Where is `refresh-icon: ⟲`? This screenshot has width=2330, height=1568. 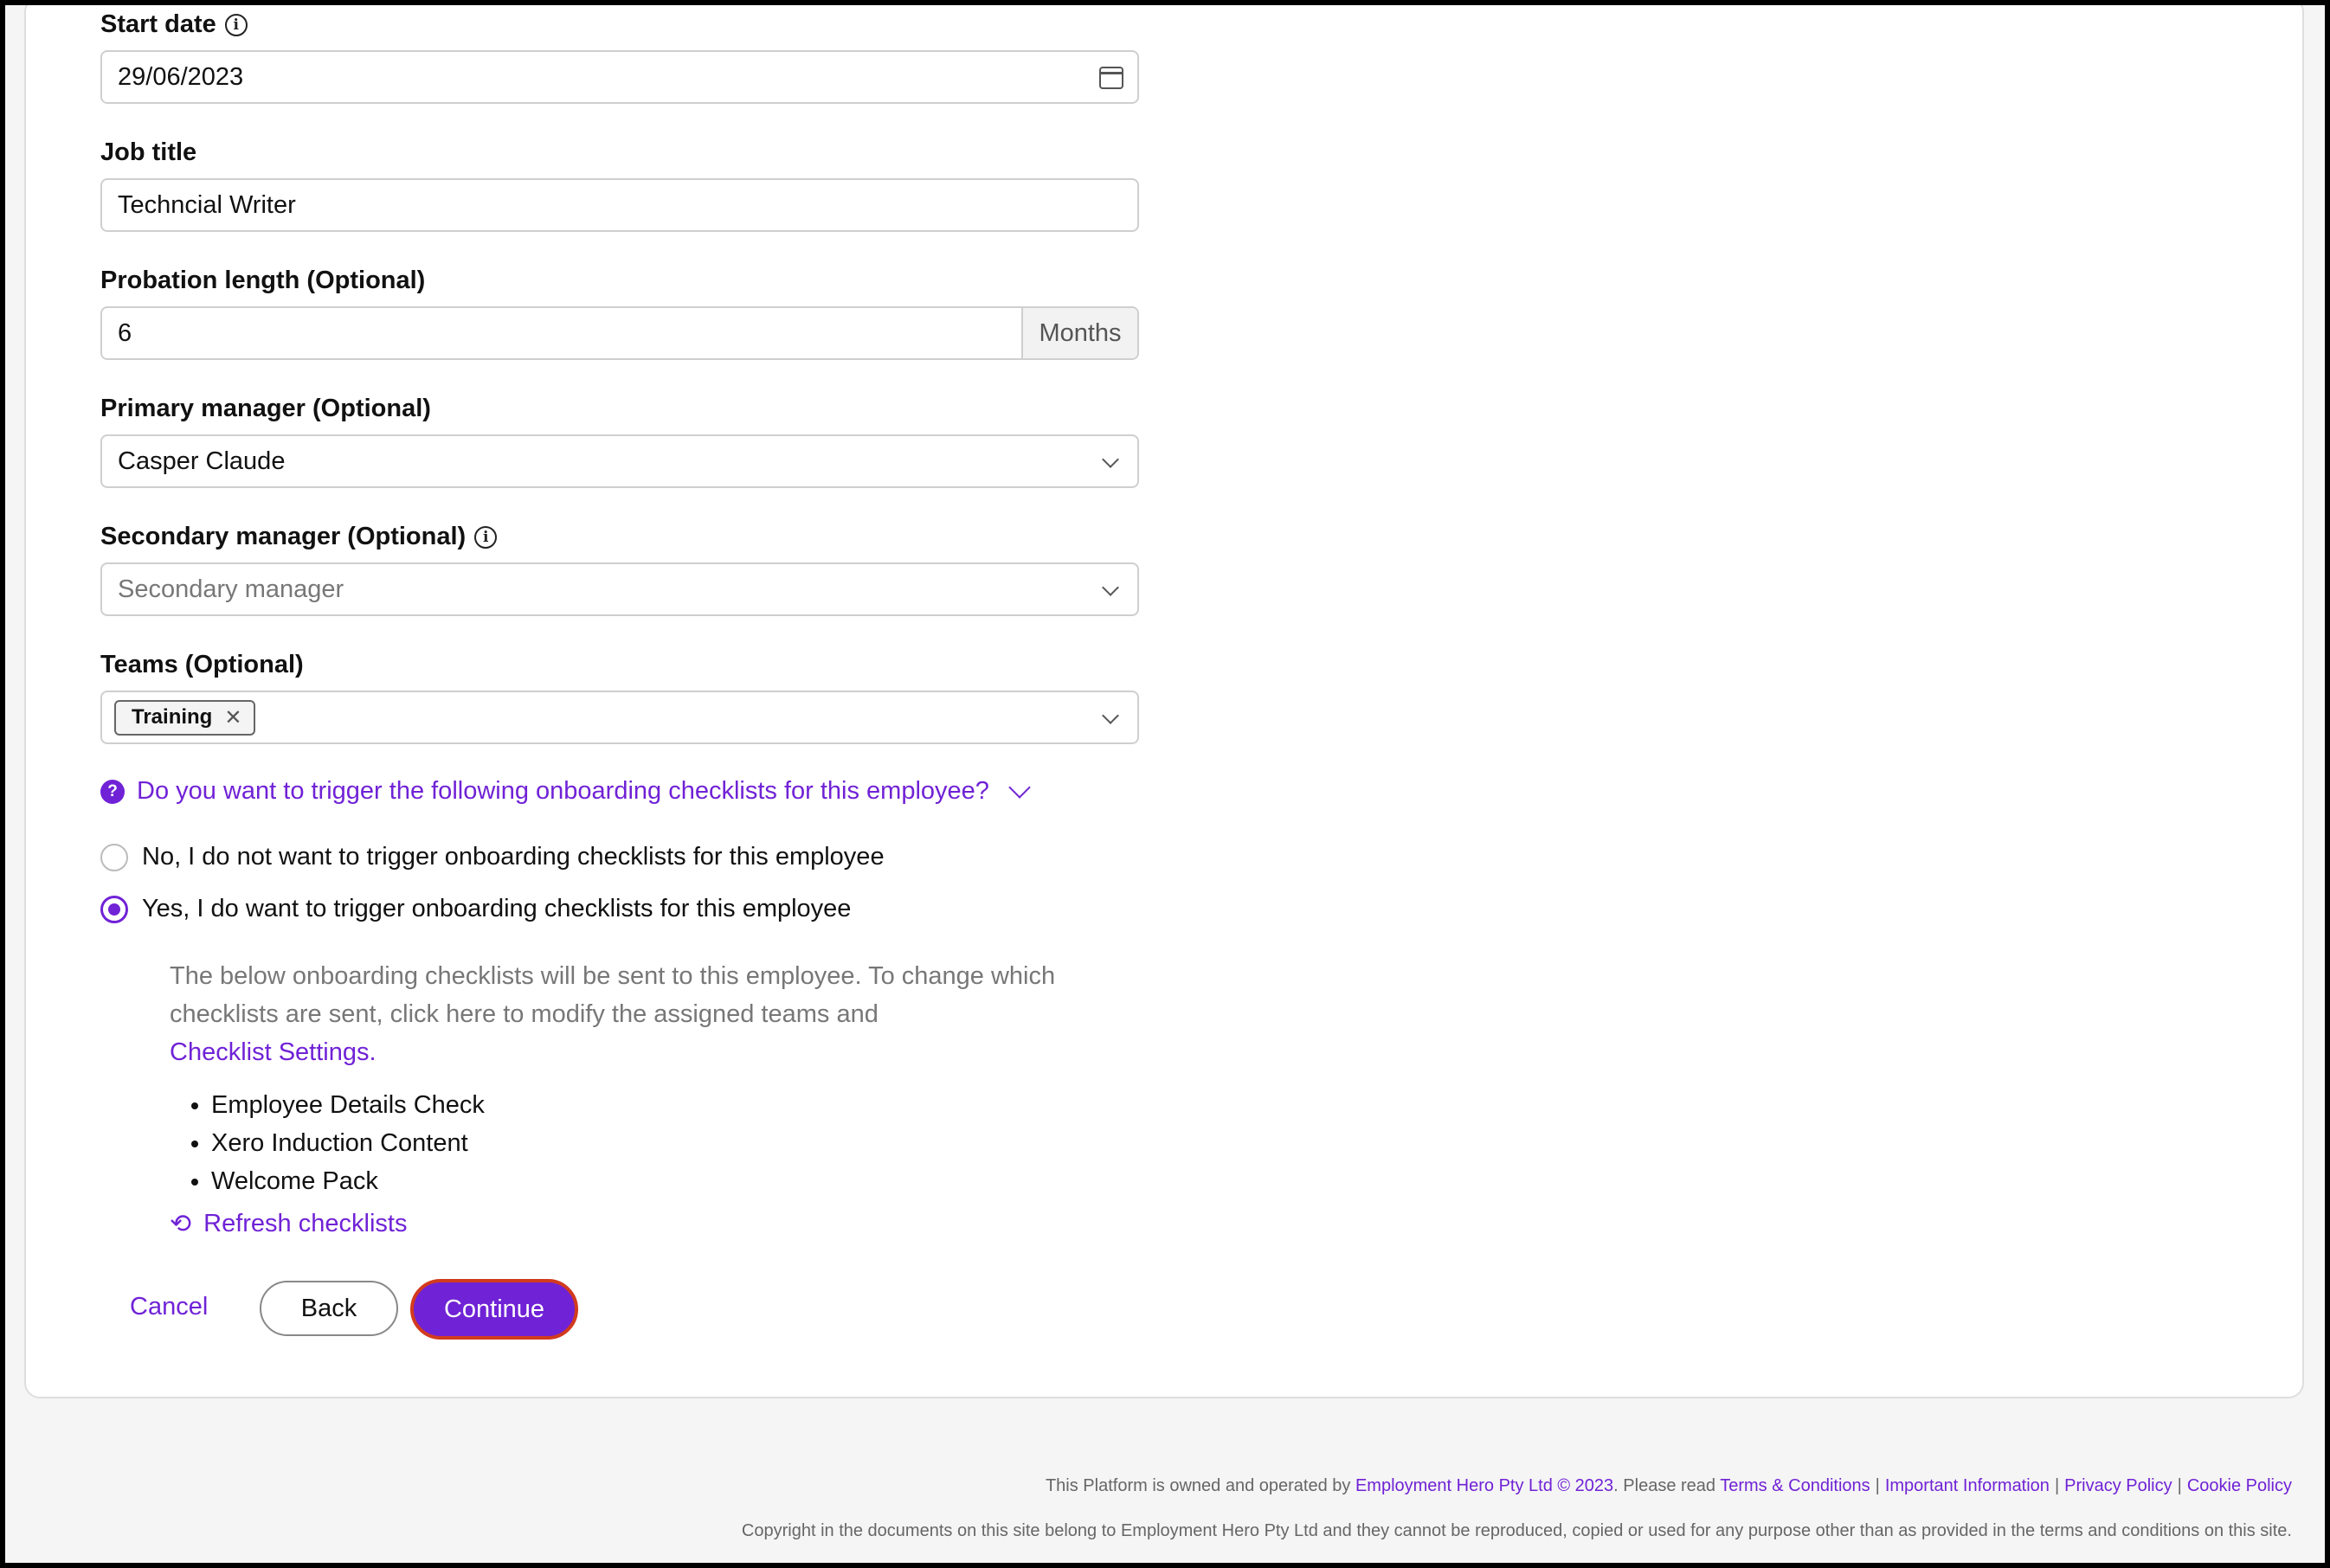
refresh-icon: ⟲ is located at coordinates (181, 1223).